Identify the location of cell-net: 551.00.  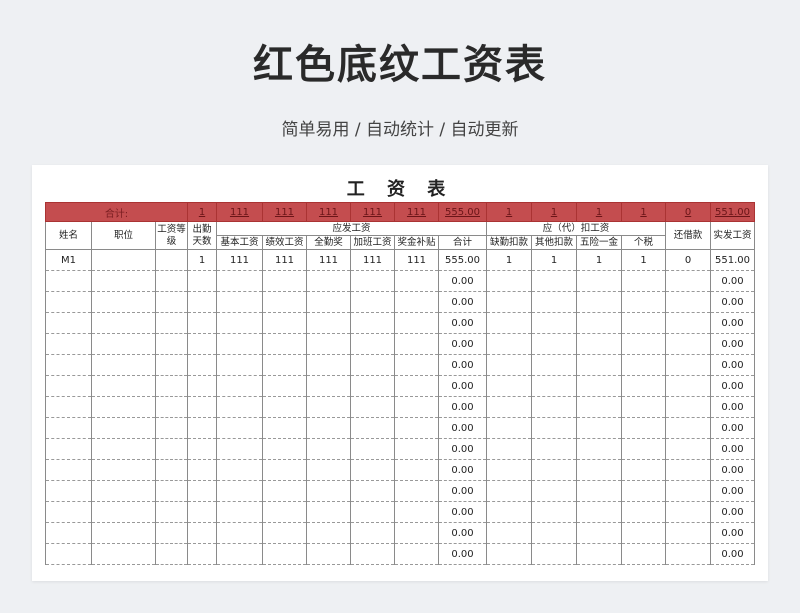
(732, 260).